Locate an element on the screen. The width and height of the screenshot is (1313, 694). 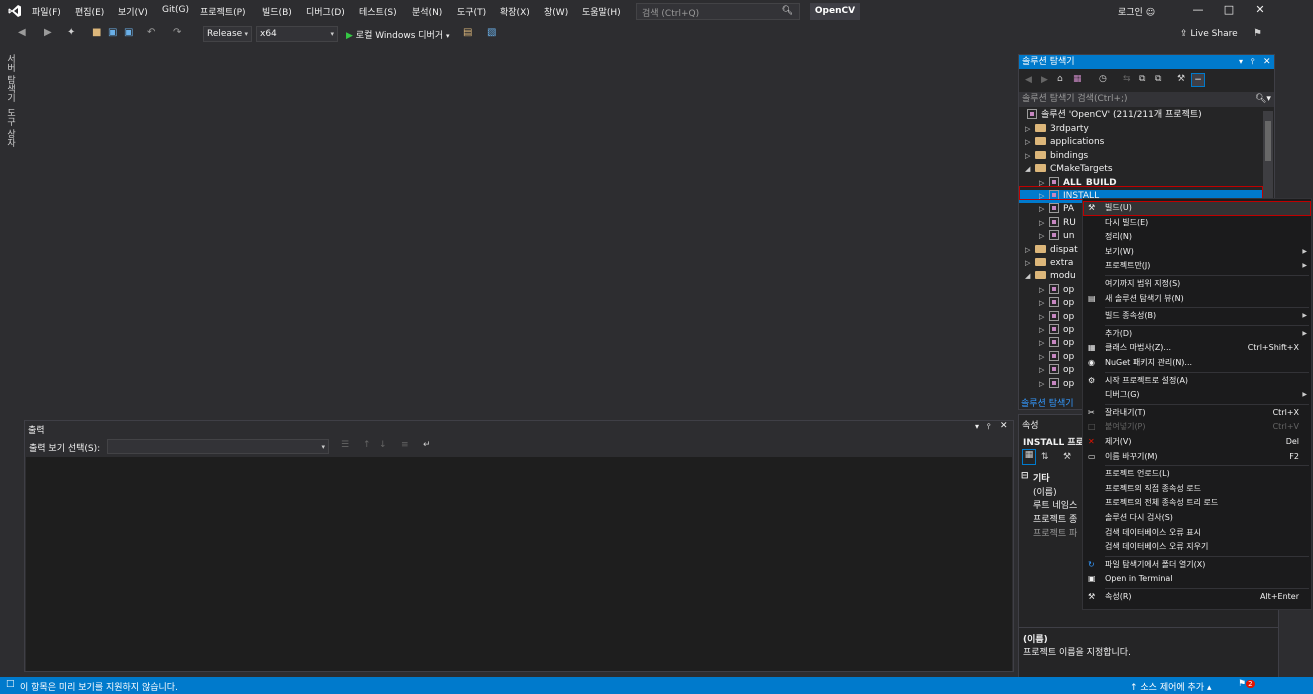
tab-solution-explorer: 솔루션 탐색기 is located at coordinates (1047, 402).